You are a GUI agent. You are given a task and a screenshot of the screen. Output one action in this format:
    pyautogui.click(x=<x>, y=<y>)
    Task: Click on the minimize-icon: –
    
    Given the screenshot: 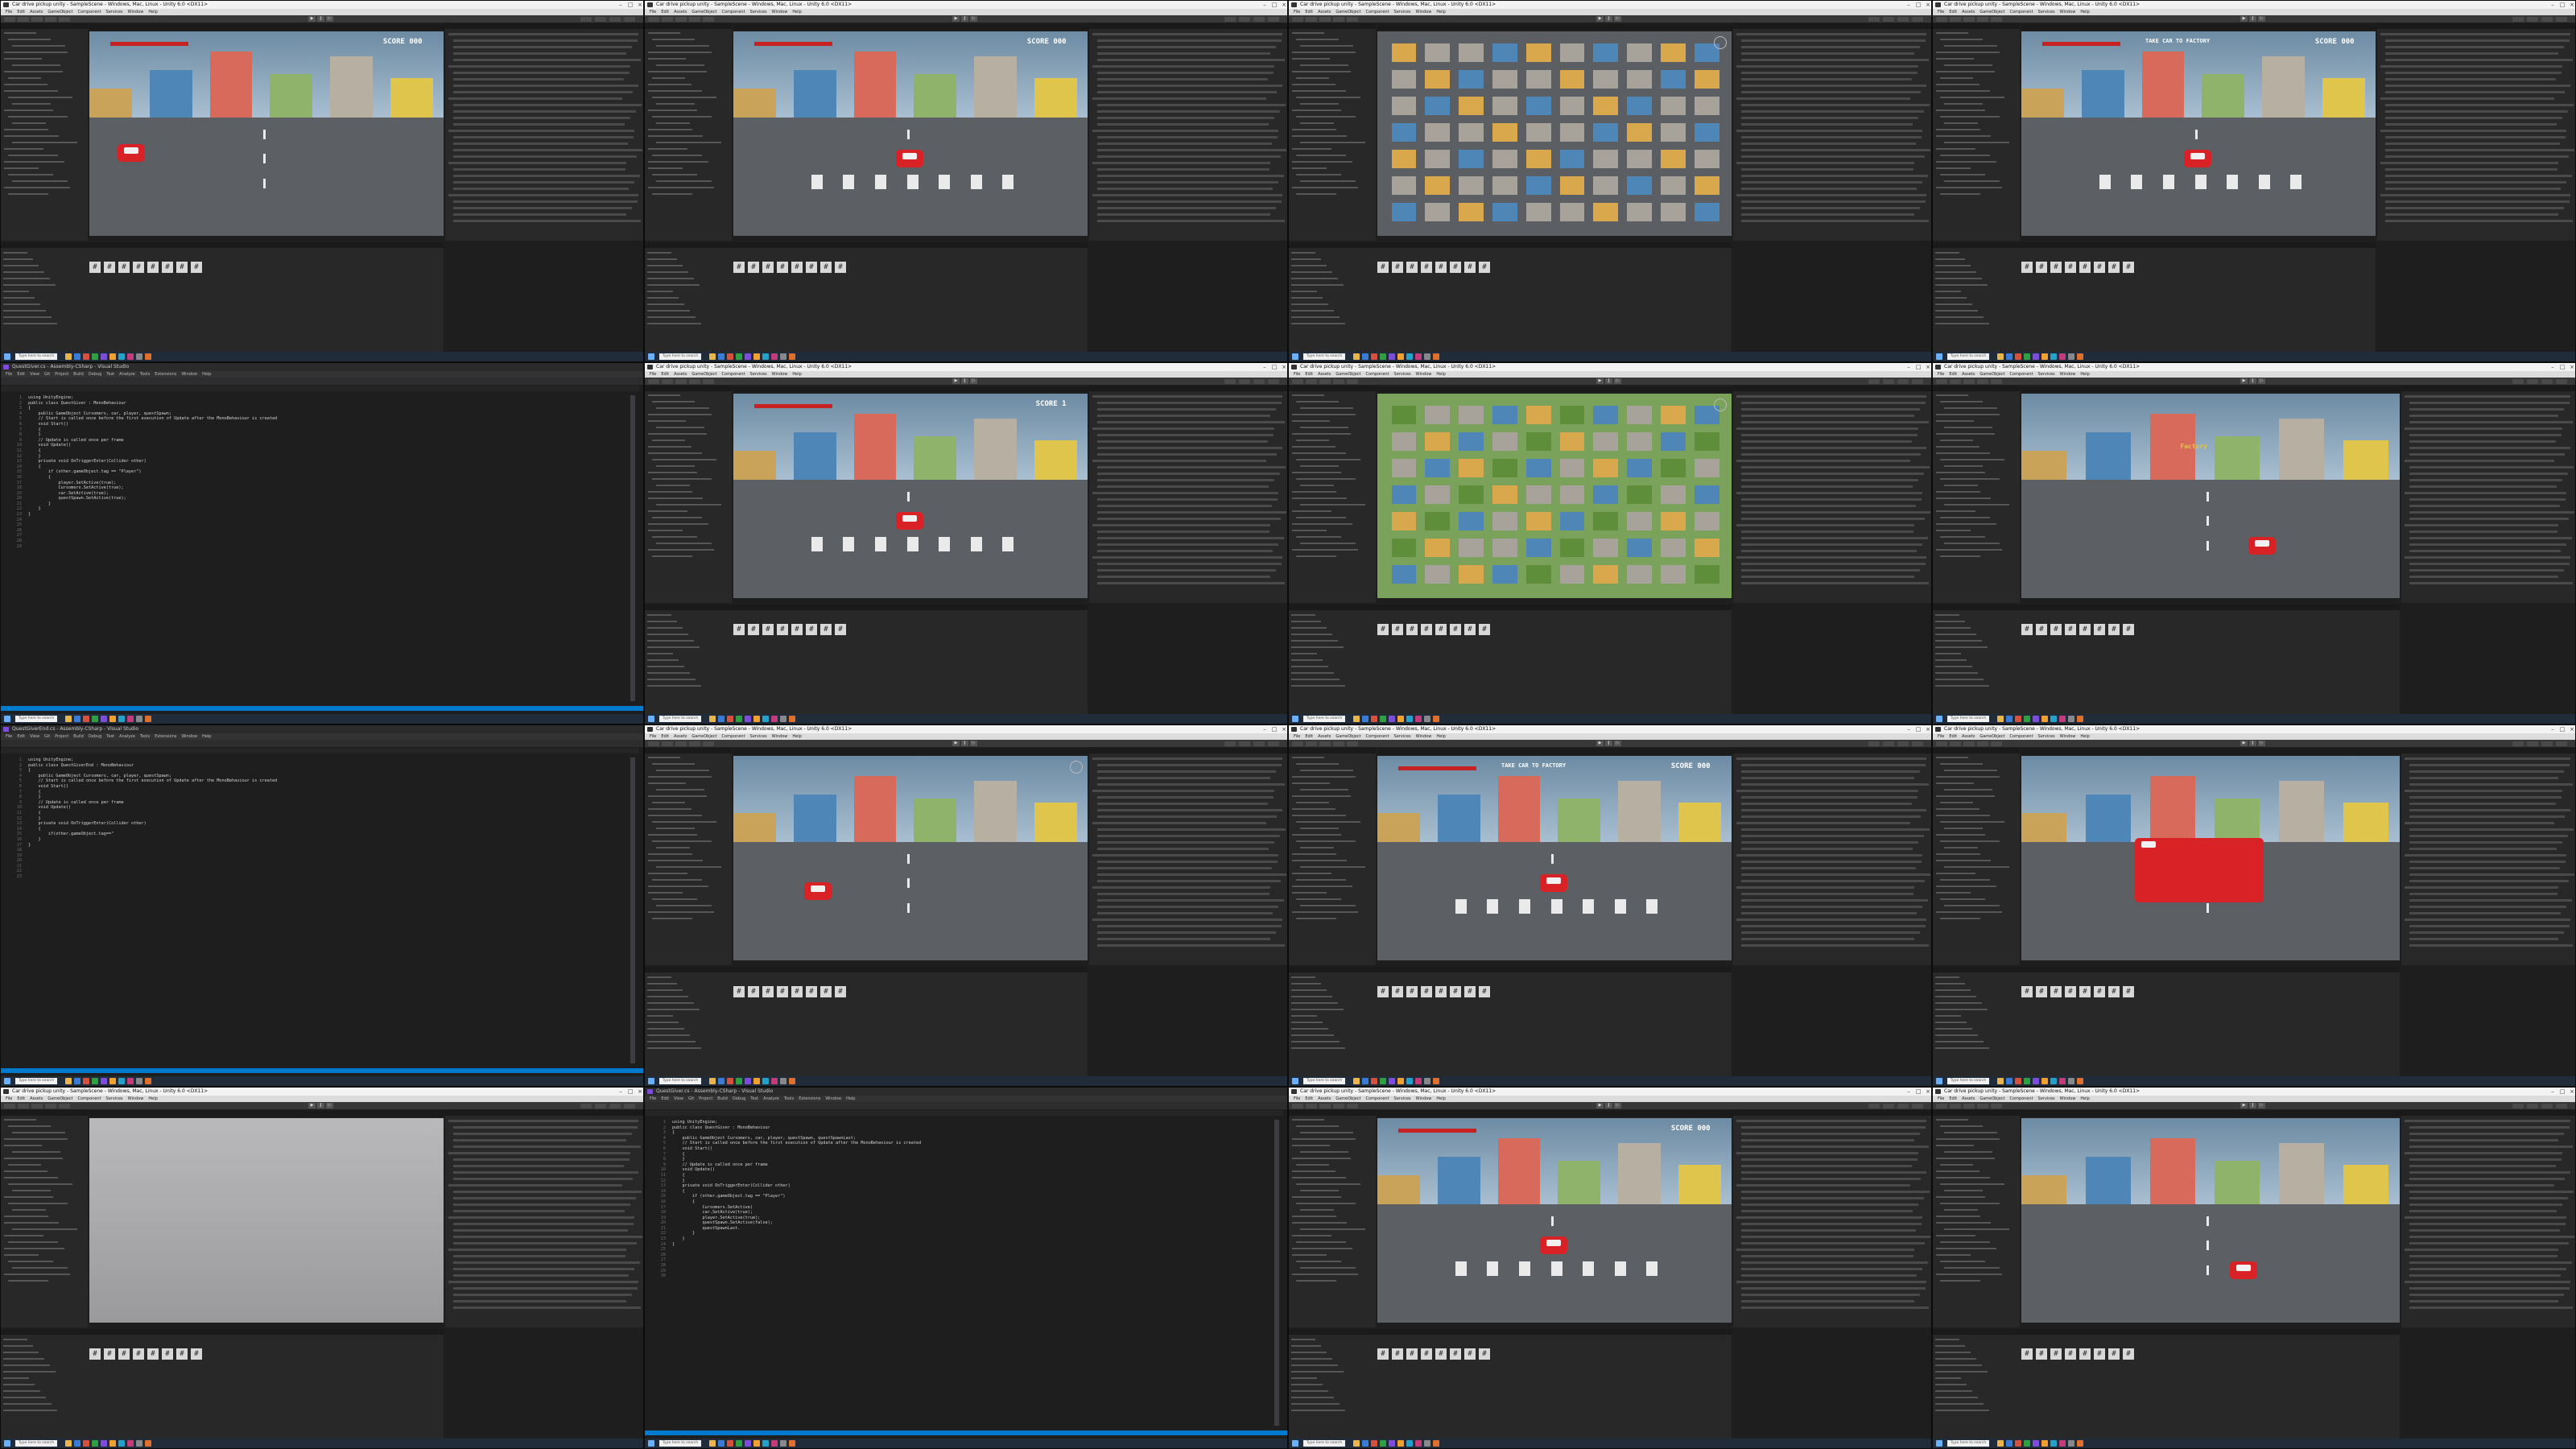 What is the action you would take?
    pyautogui.click(x=1908, y=367)
    